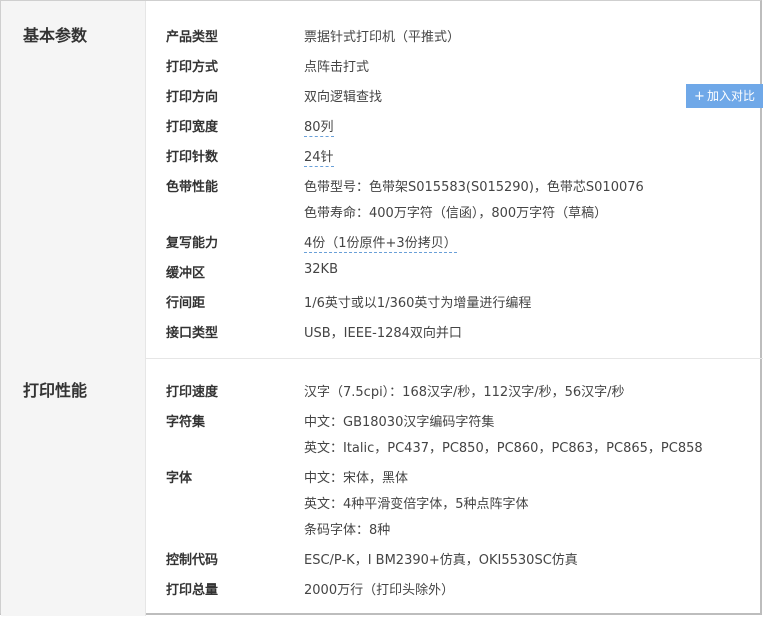  I want to click on spec-label: 打印总量, so click(192, 590).